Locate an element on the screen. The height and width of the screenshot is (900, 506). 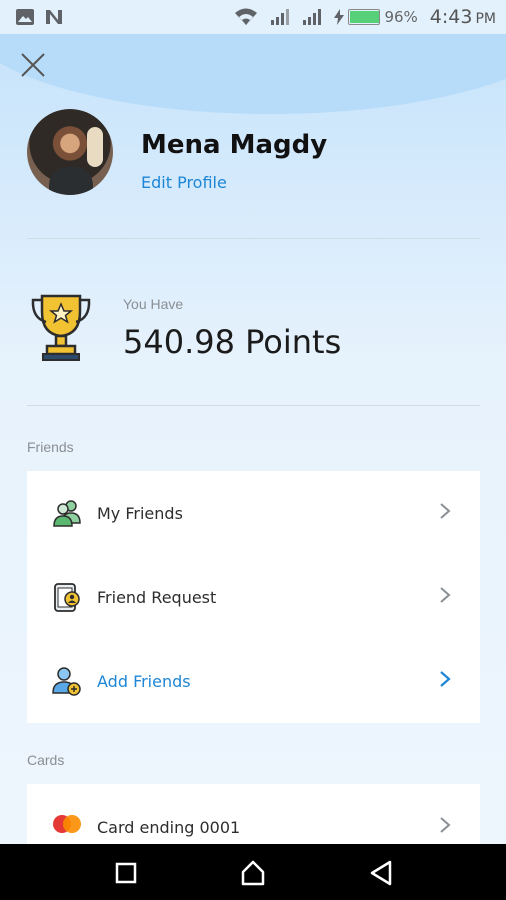
status-bar: 96% 4:43 PM is located at coordinates (253, 17).